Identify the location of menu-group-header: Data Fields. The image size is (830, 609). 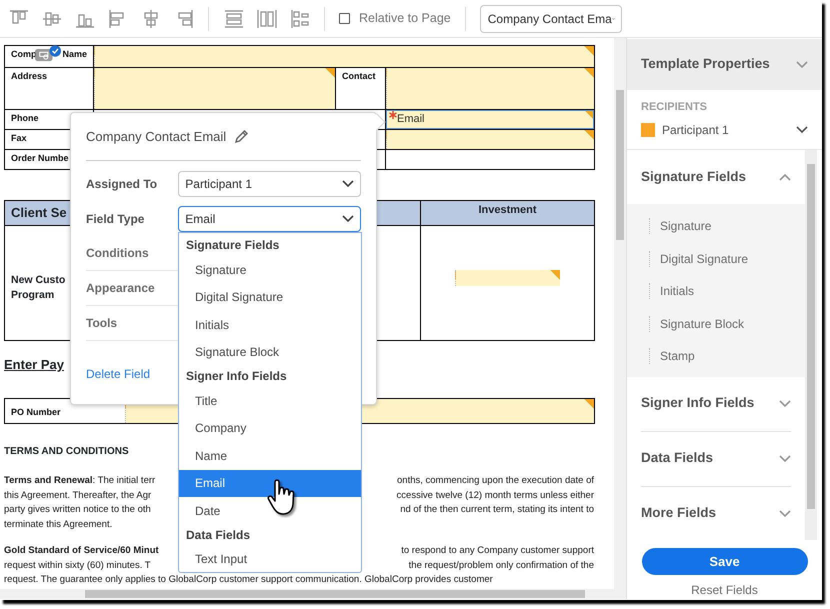
(218, 535).